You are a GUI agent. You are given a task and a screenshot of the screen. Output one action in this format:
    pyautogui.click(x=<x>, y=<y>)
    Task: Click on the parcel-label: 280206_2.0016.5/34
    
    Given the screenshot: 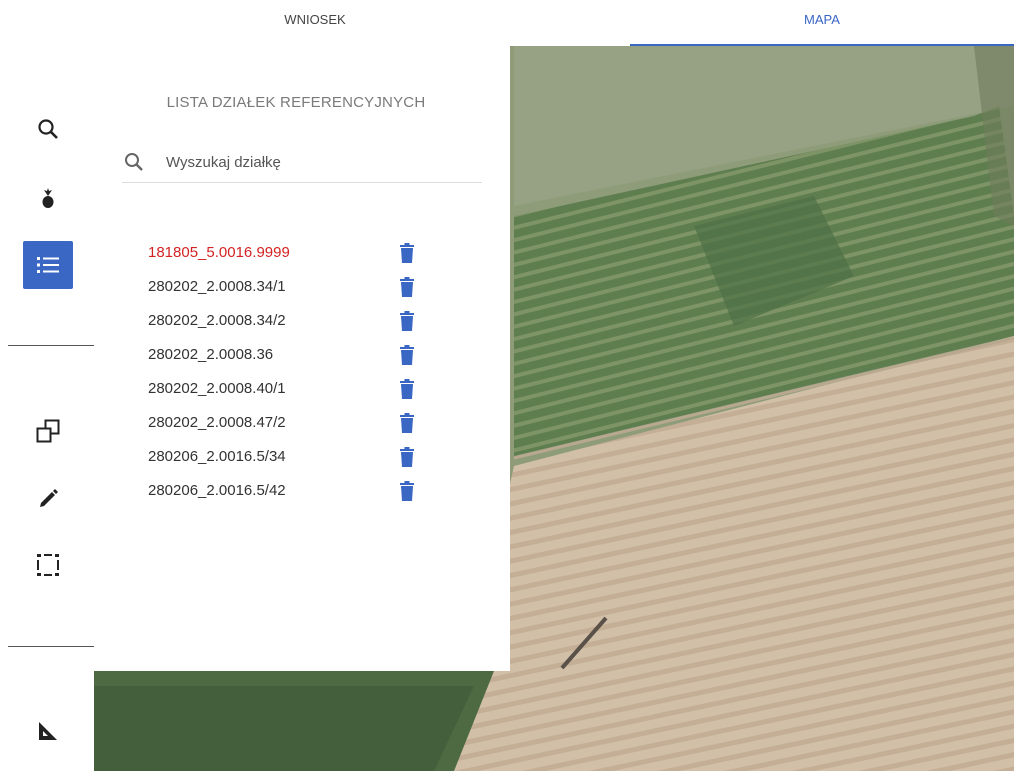 What is the action you would take?
    pyautogui.click(x=217, y=456)
    